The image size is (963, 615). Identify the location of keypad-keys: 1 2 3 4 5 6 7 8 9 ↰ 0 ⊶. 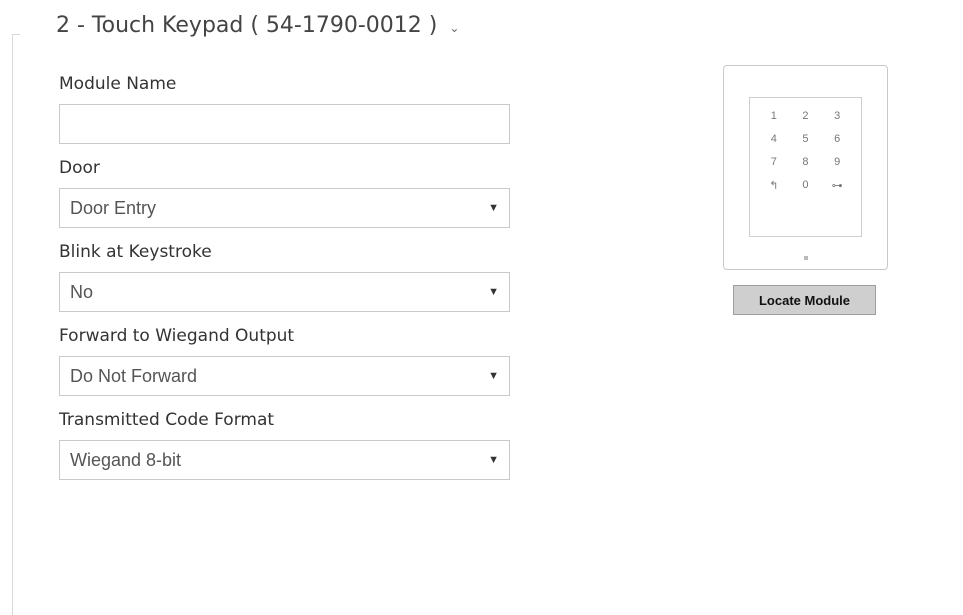
(805, 151).